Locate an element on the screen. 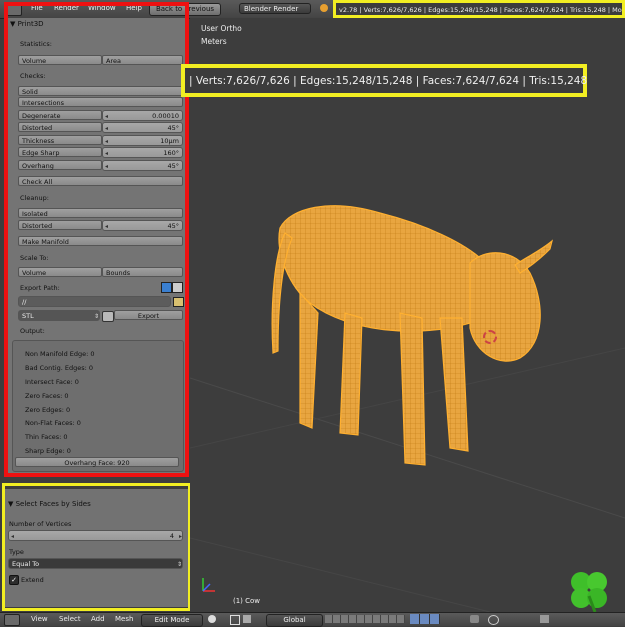  axis-gizmo is located at coordinates (208, 585).